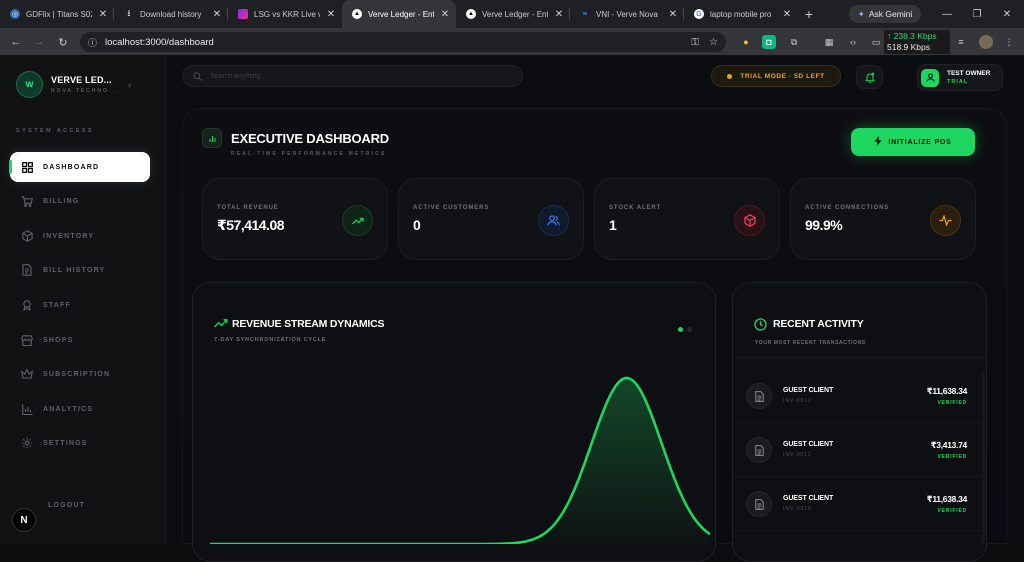  I want to click on initialize-pos-button: INITIALIZE POS, so click(913, 142).